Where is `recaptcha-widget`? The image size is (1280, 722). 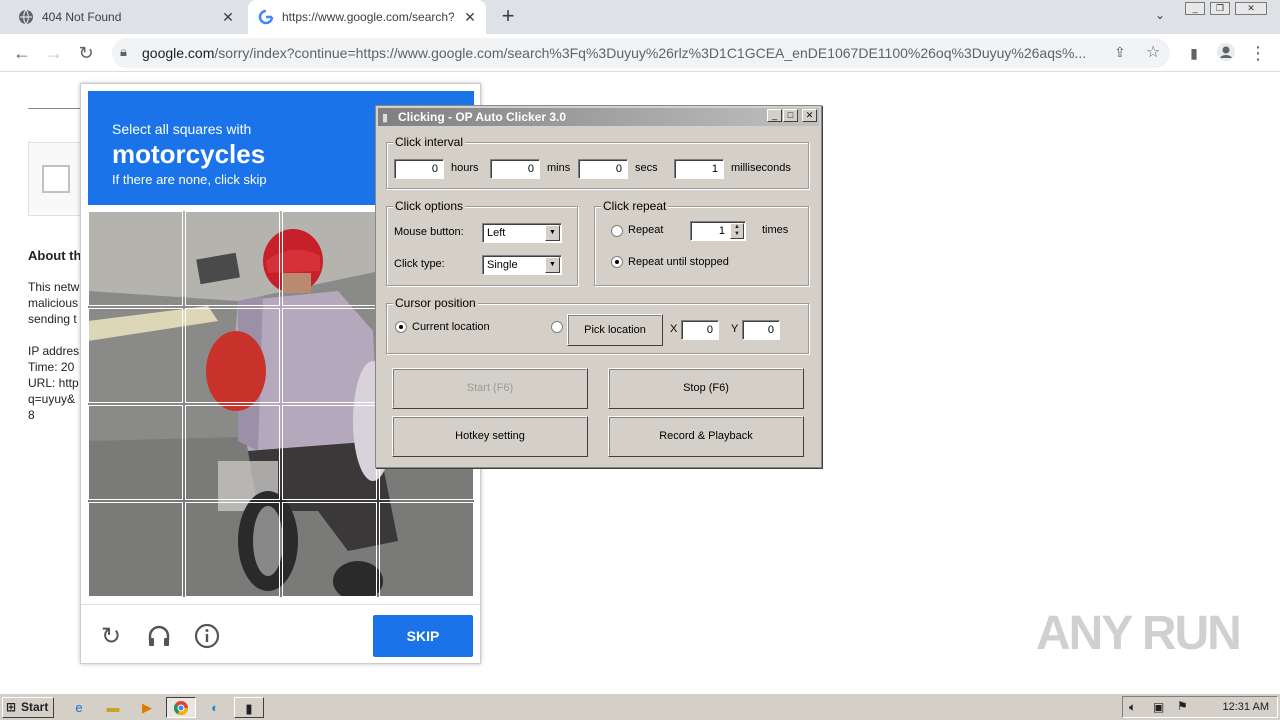
recaptcha-widget is located at coordinates (54, 179).